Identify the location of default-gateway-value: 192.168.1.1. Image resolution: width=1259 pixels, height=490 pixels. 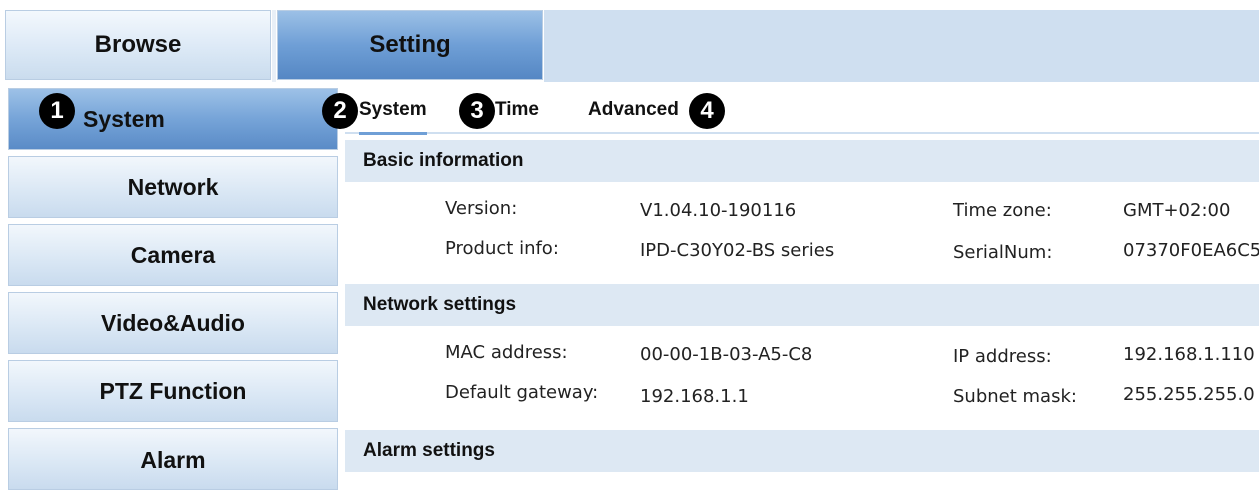
(694, 396).